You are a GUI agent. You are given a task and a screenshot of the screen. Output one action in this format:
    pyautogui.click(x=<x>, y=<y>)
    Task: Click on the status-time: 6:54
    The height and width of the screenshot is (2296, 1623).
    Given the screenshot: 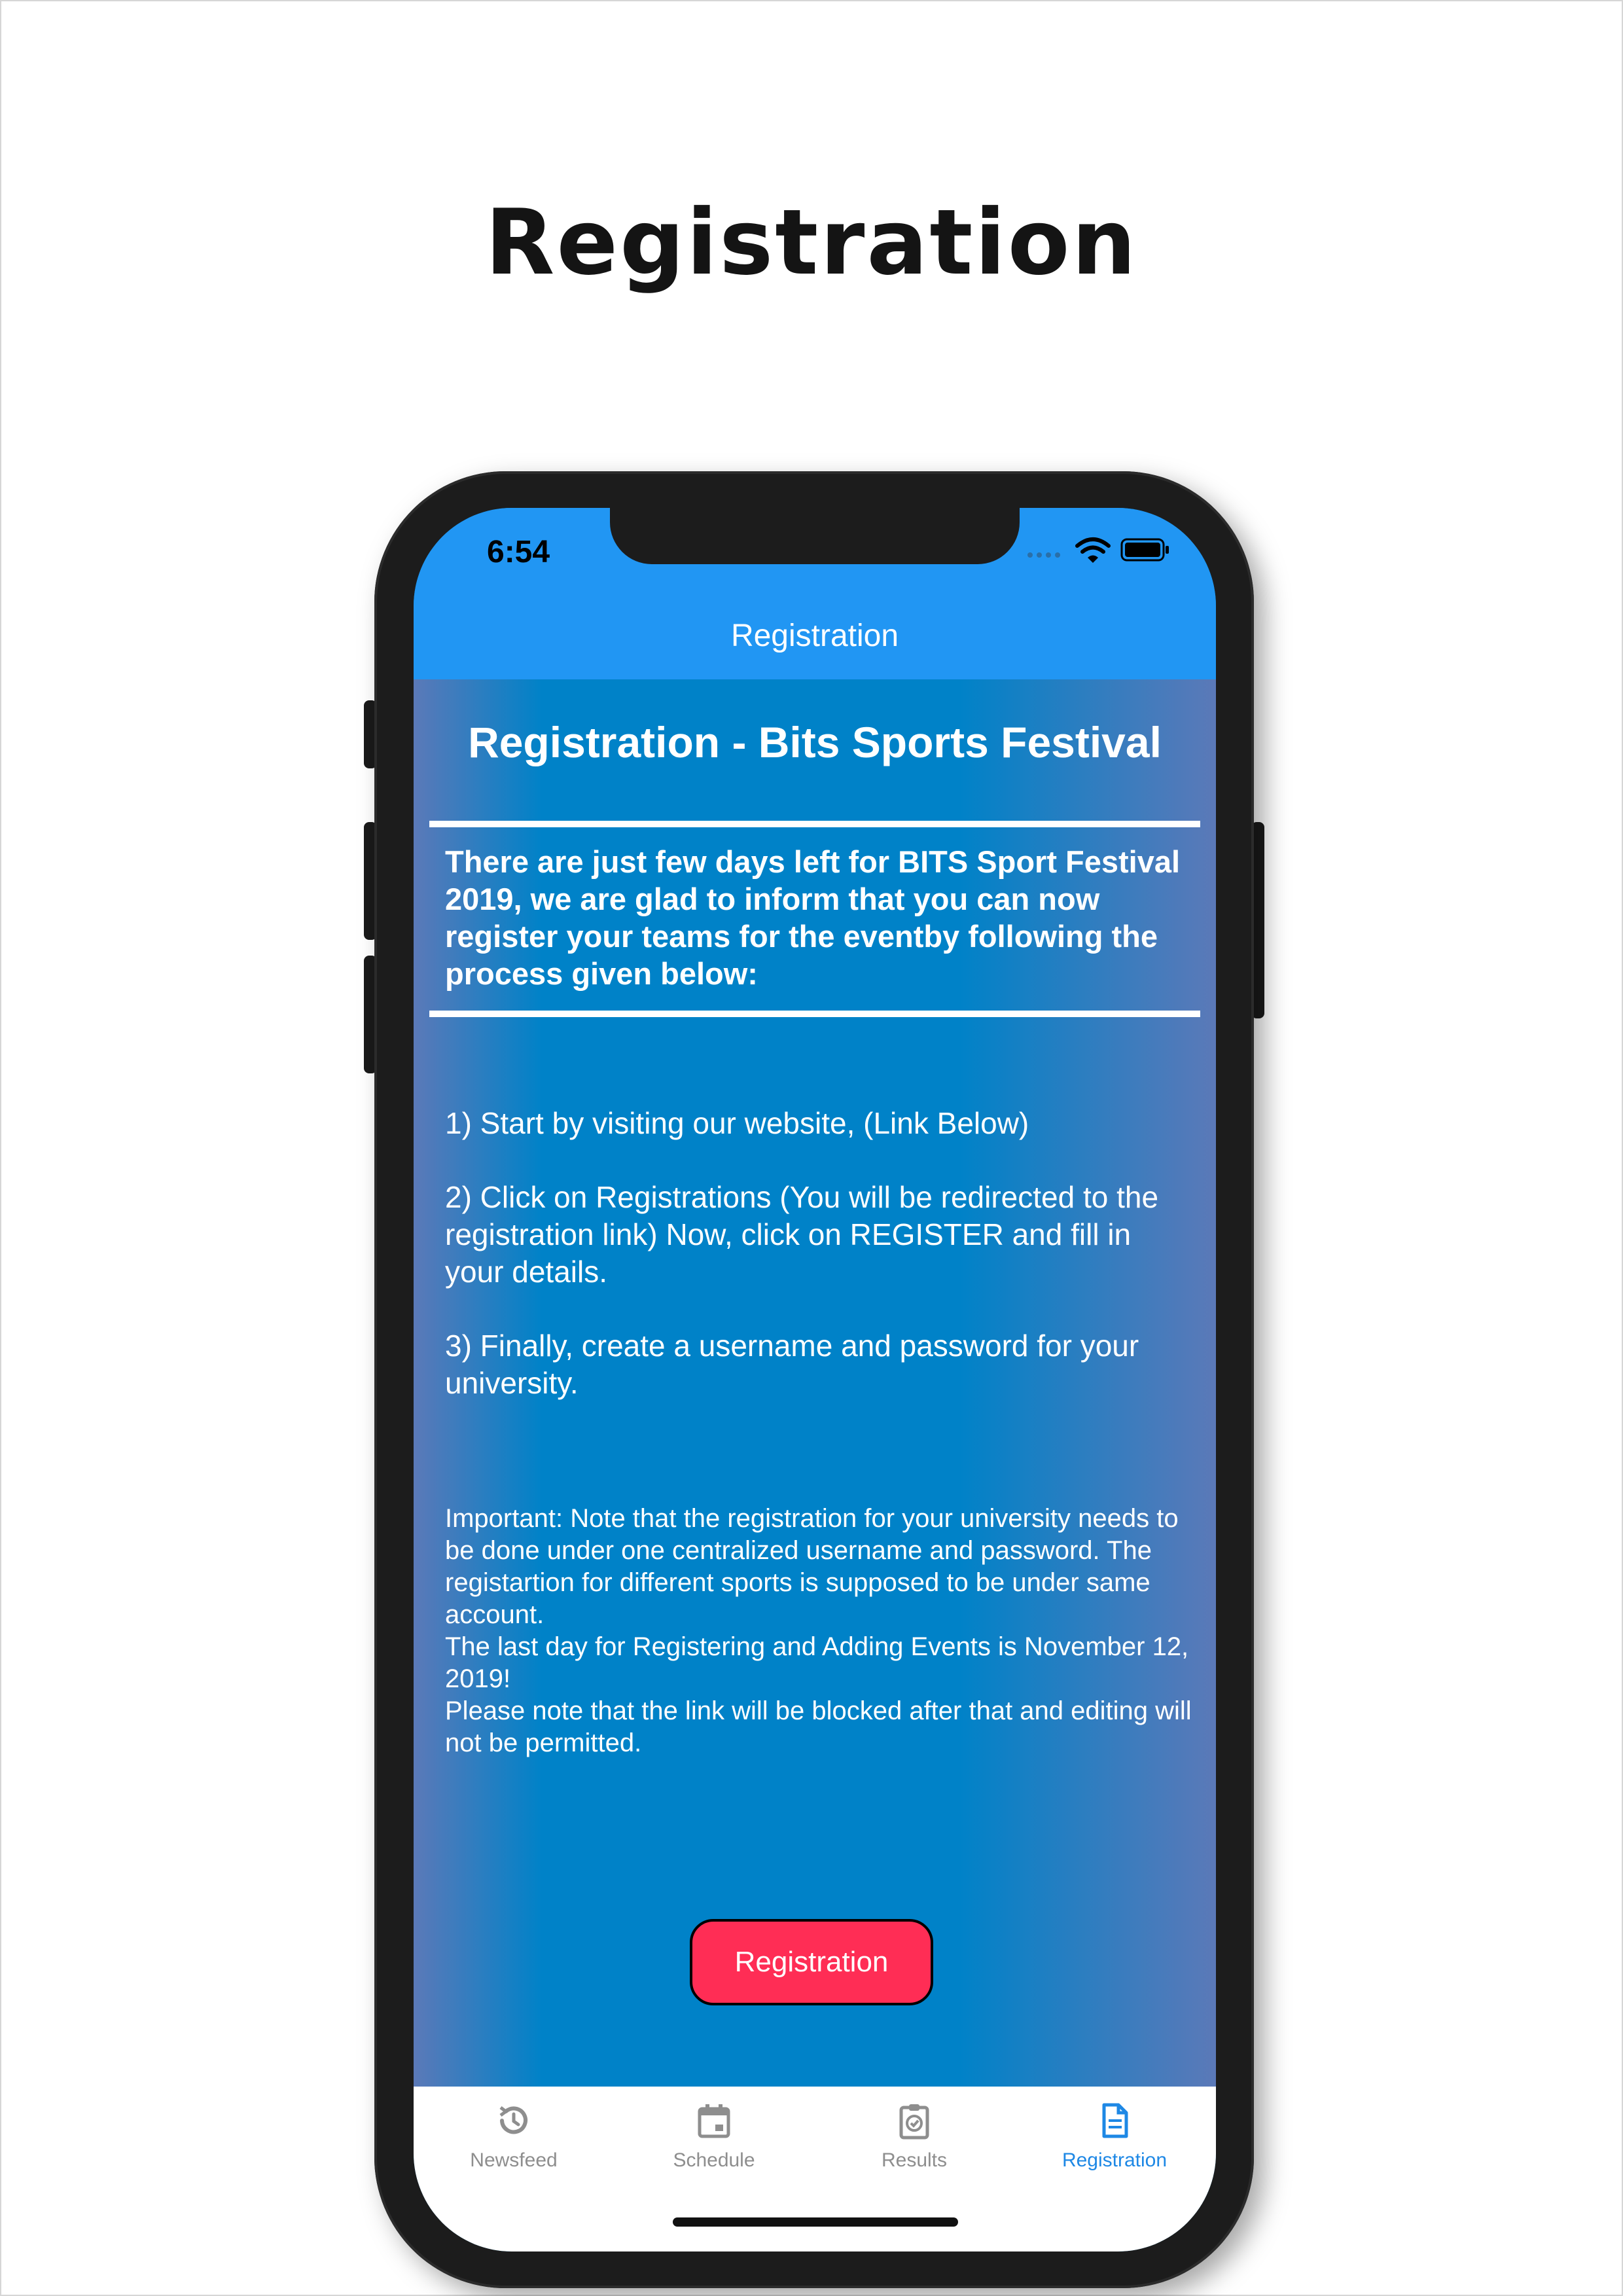 What is the action you would take?
    pyautogui.click(x=518, y=552)
    